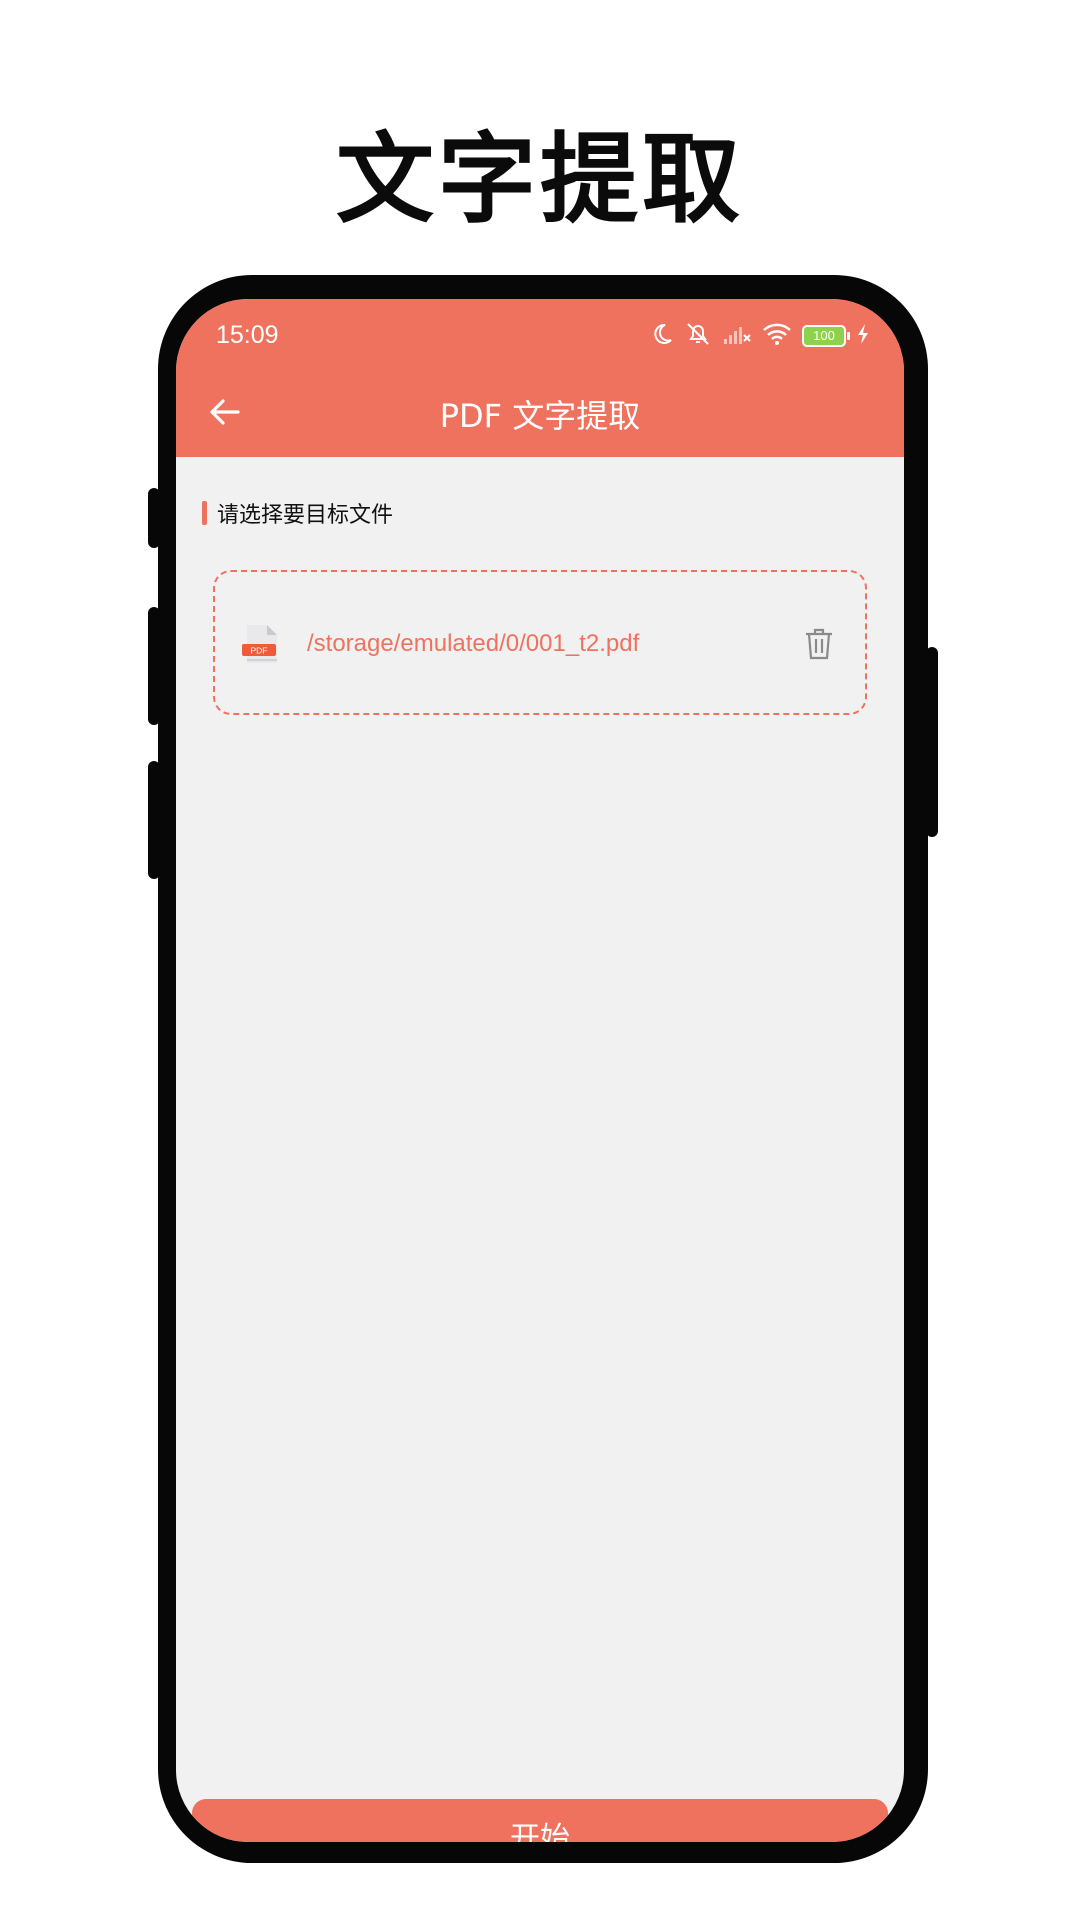 Image resolution: width=1080 pixels, height=1920 pixels. What do you see at coordinates (826, 336) in the screenshot?
I see `battery-icon: 100` at bounding box center [826, 336].